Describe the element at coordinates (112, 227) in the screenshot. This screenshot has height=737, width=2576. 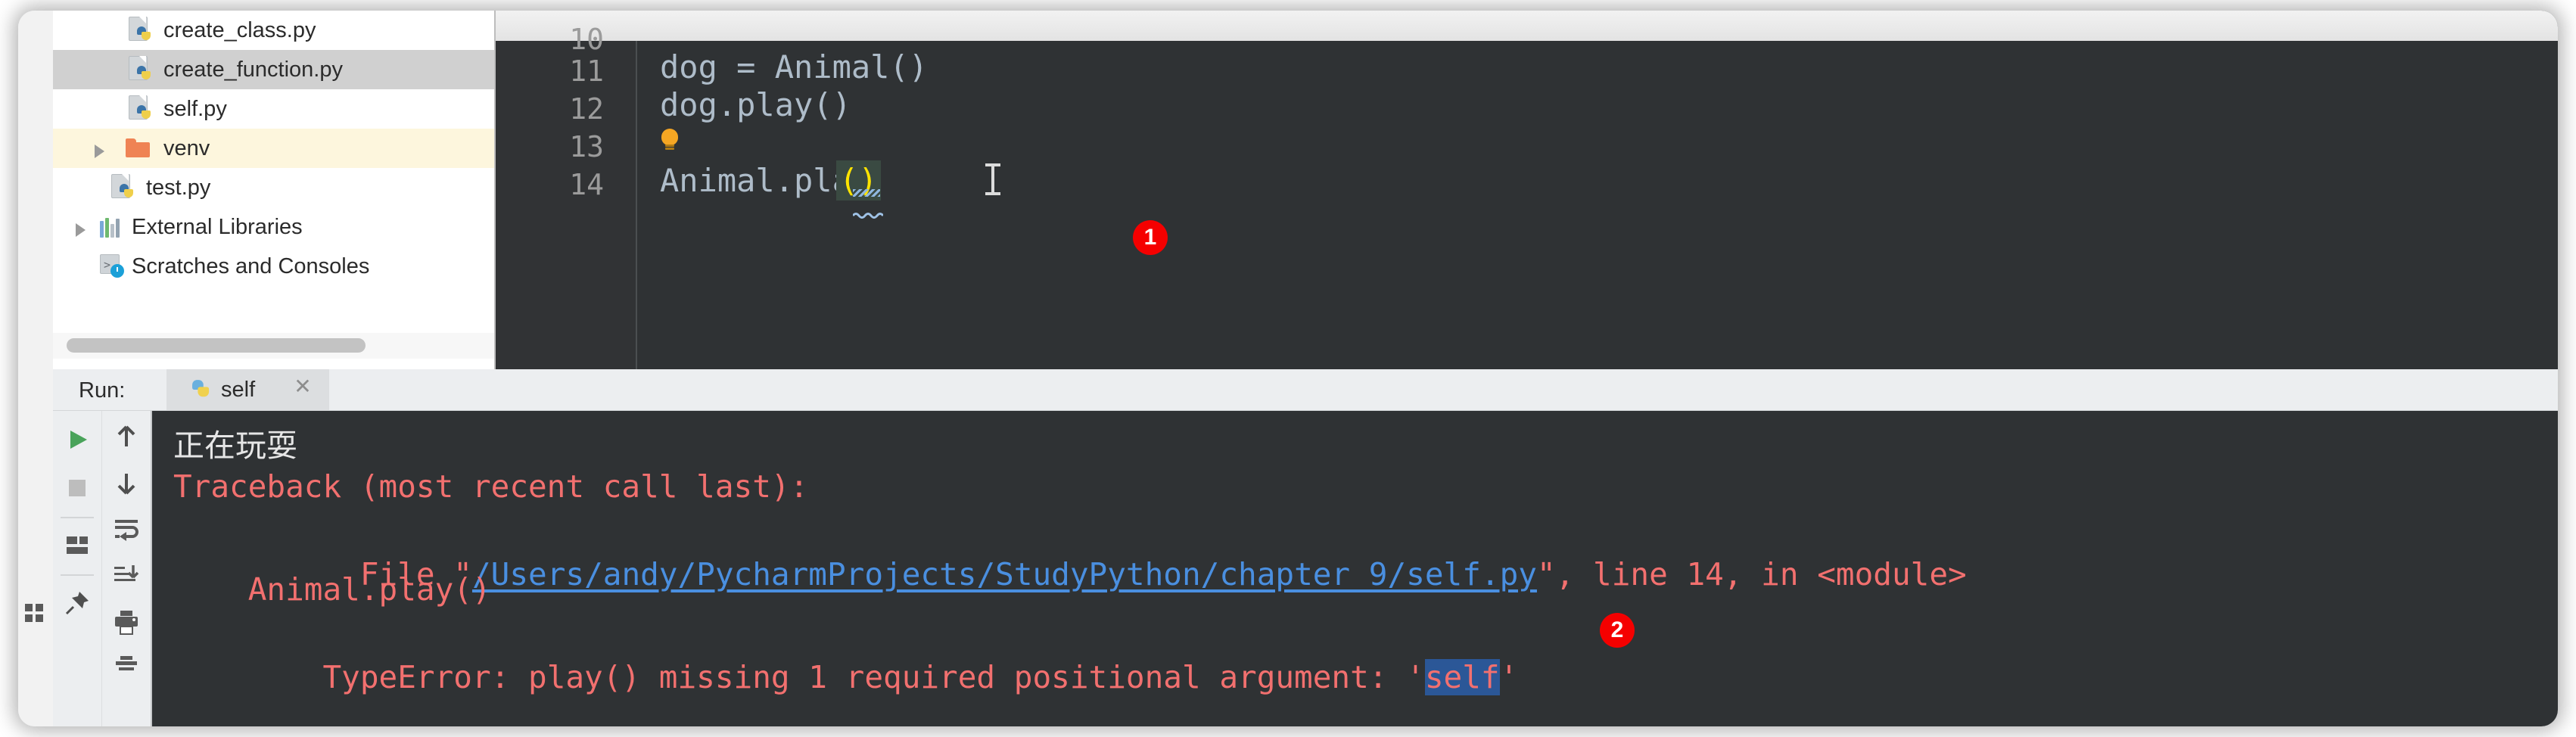
I see `libraries-icon` at that location.